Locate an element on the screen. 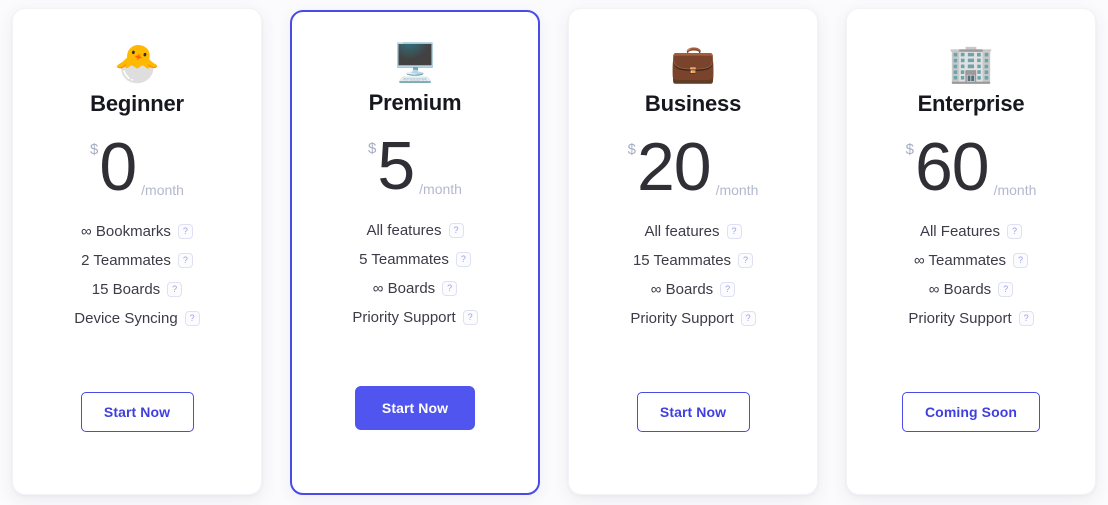 The width and height of the screenshot is (1108, 505). list-item: All Features ? is located at coordinates (971, 231).